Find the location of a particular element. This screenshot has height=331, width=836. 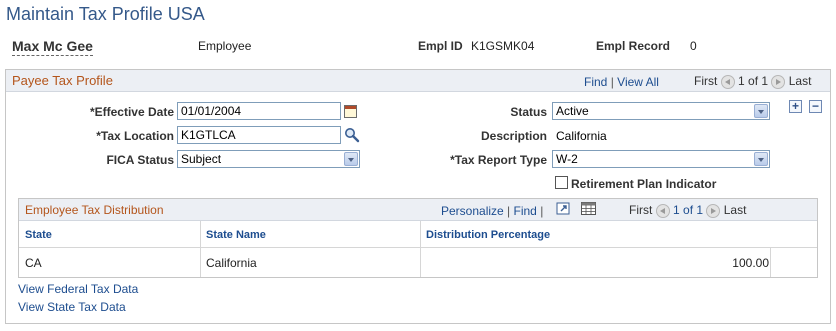

column-header-state-name: State Name is located at coordinates (236, 235).